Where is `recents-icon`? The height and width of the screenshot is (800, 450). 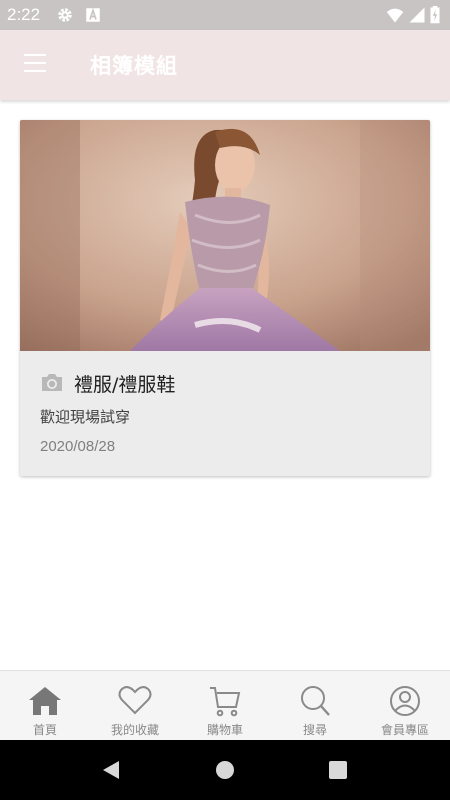
recents-icon is located at coordinates (338, 770).